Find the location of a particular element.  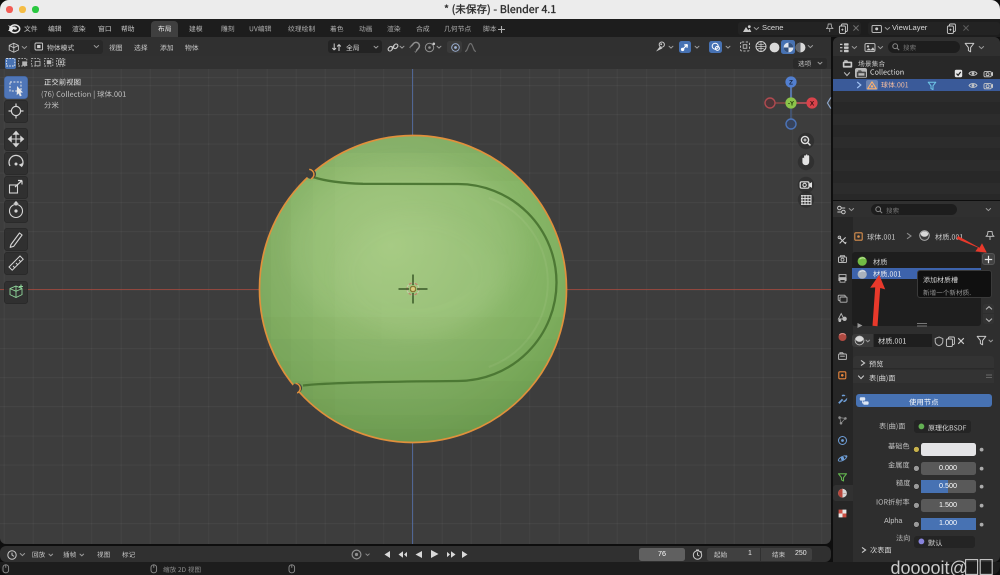

svg-text: X is located at coordinates (812, 103).